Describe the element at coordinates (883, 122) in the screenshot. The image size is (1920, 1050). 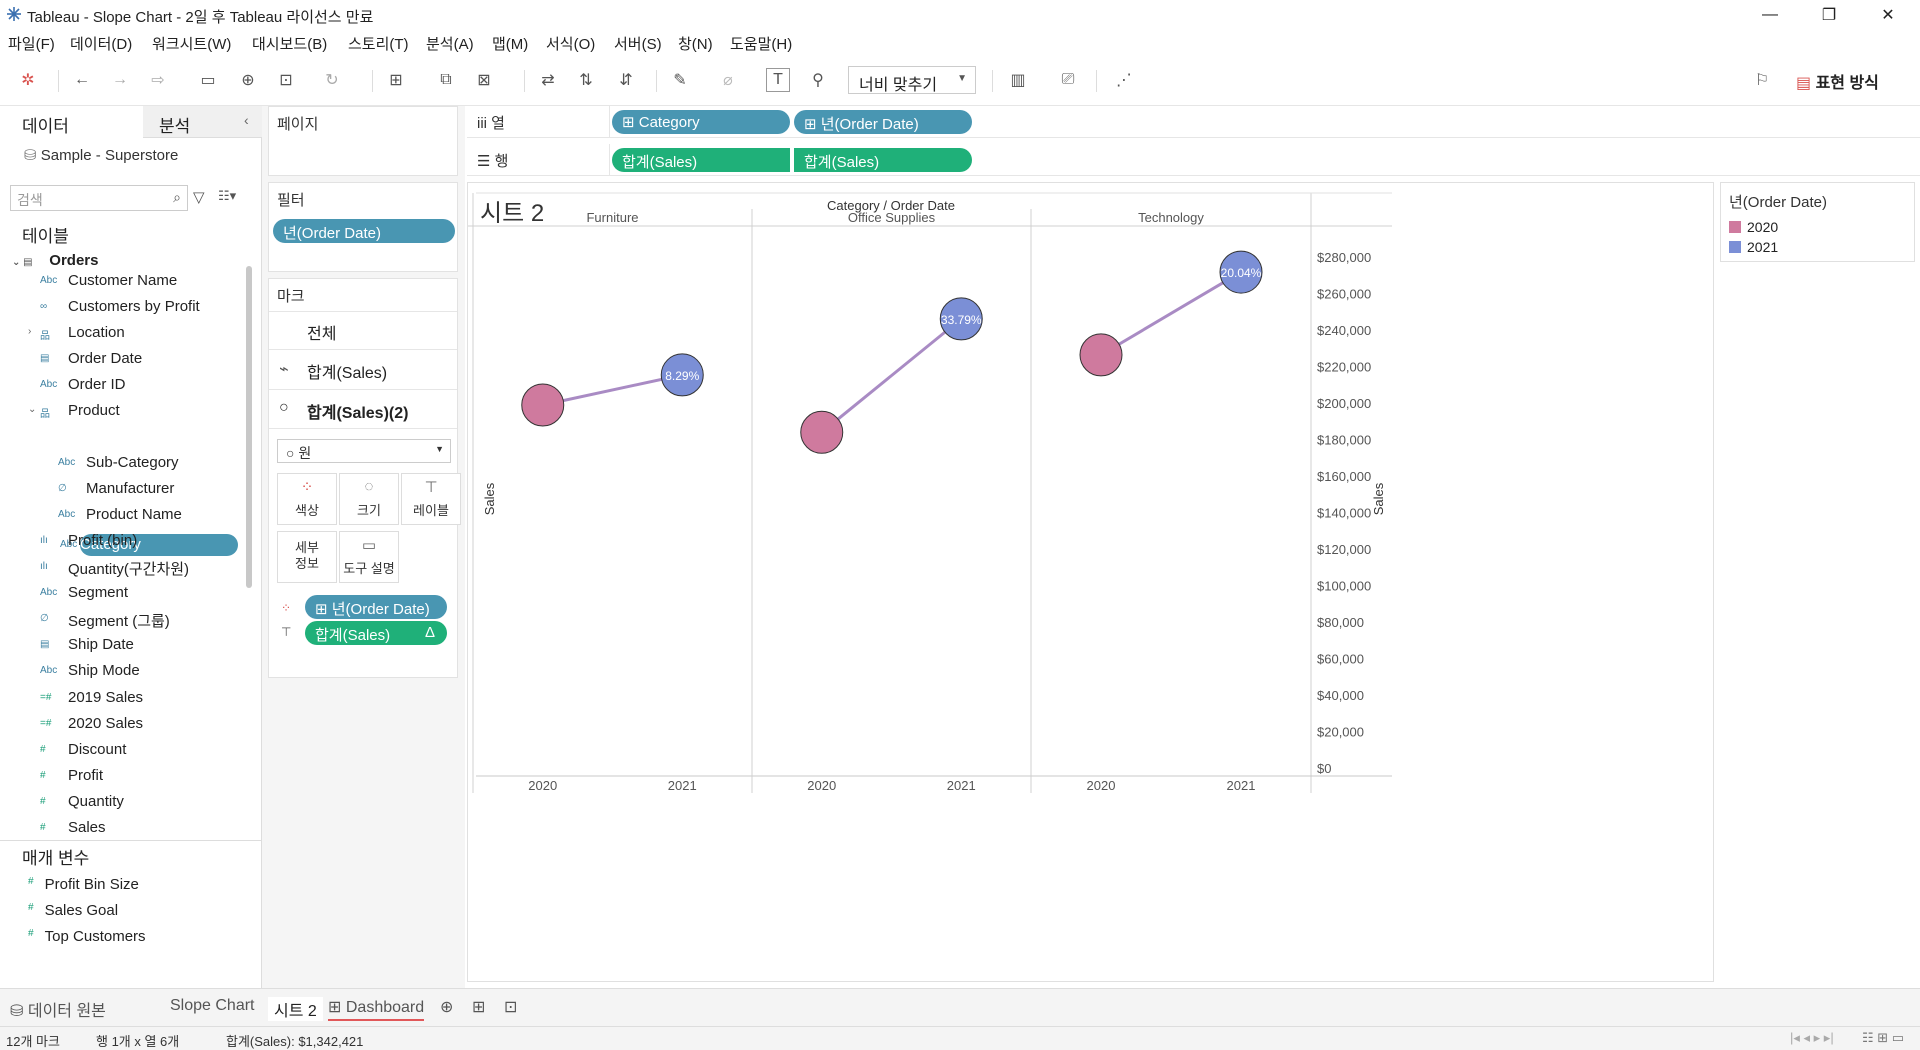
I see `columns-pill-year-order-date: ⊞ 년(Order Date)` at that location.